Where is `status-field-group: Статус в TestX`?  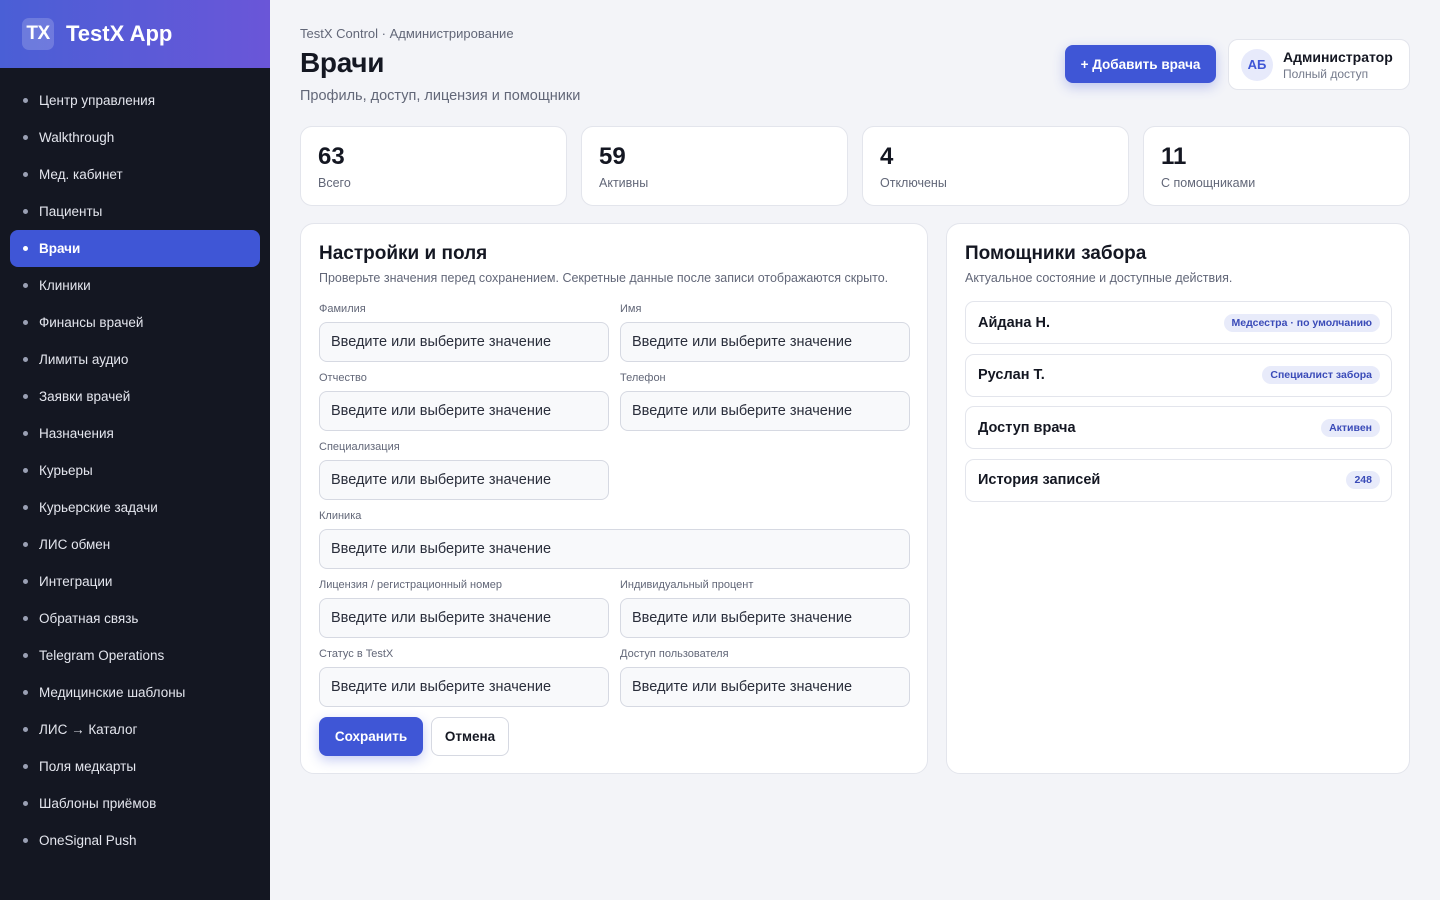
status-field-group: Статус в TestX is located at coordinates (464, 677).